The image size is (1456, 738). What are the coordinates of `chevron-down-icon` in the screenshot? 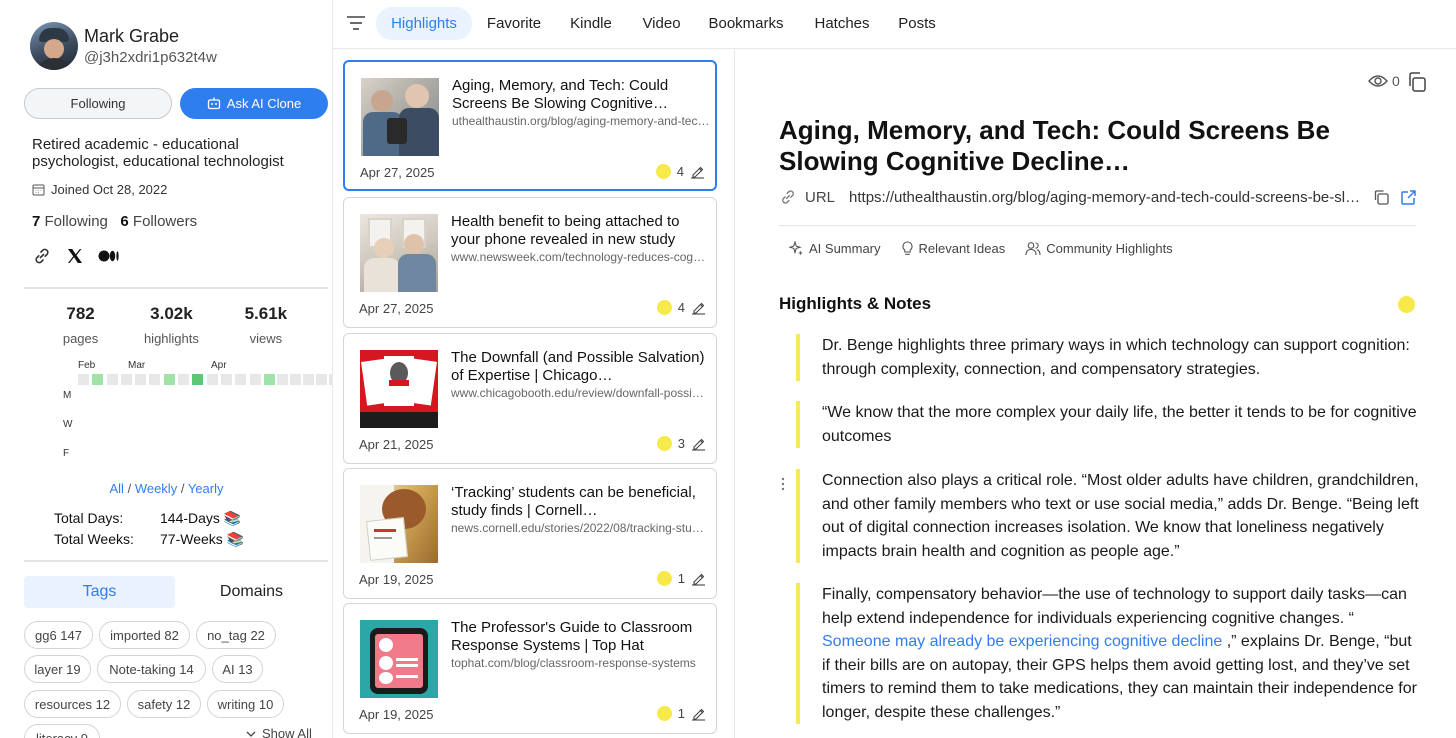 It's located at (251, 734).